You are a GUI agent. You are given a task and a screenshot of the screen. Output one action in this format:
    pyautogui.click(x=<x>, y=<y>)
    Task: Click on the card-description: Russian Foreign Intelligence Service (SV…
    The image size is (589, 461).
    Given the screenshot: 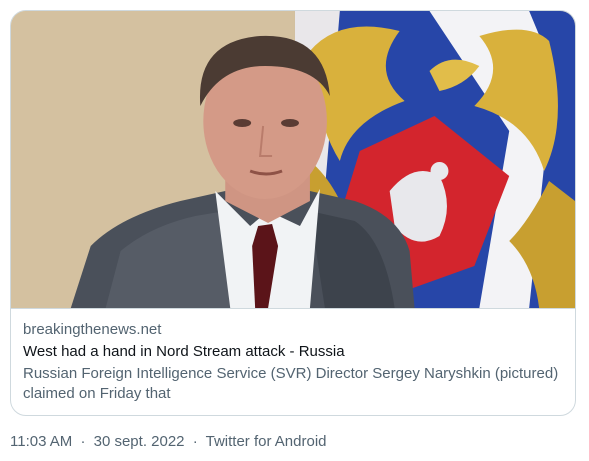 What is the action you would take?
    pyautogui.click(x=291, y=383)
    